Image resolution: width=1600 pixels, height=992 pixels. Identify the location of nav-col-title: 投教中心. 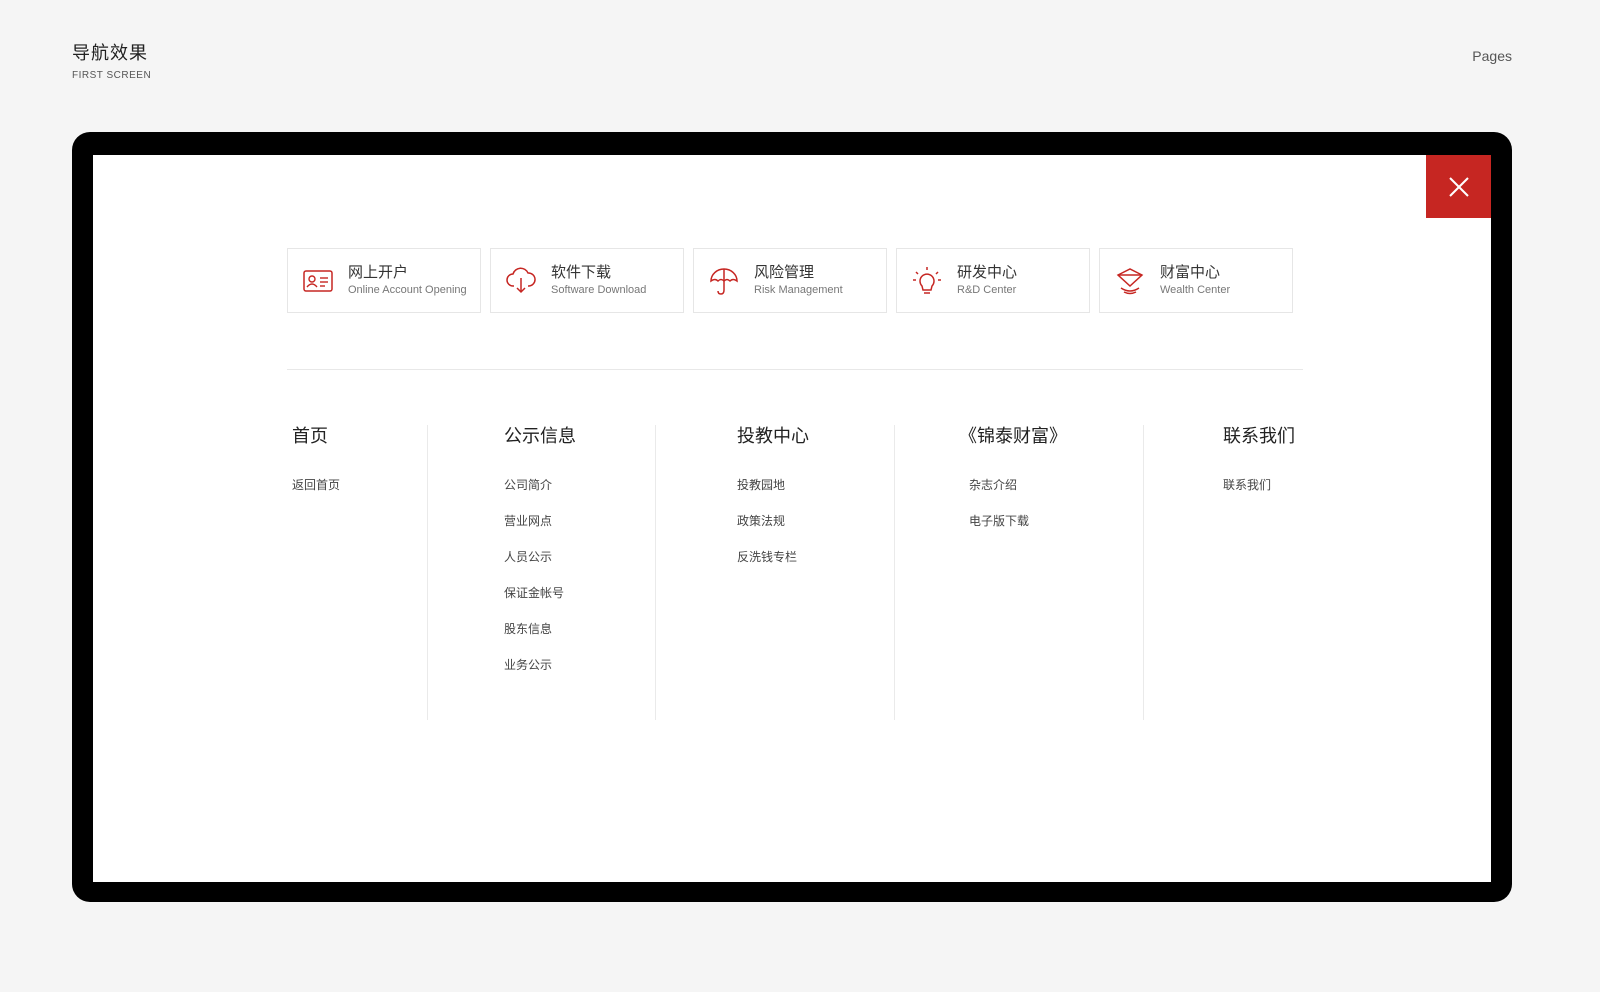
(773, 437).